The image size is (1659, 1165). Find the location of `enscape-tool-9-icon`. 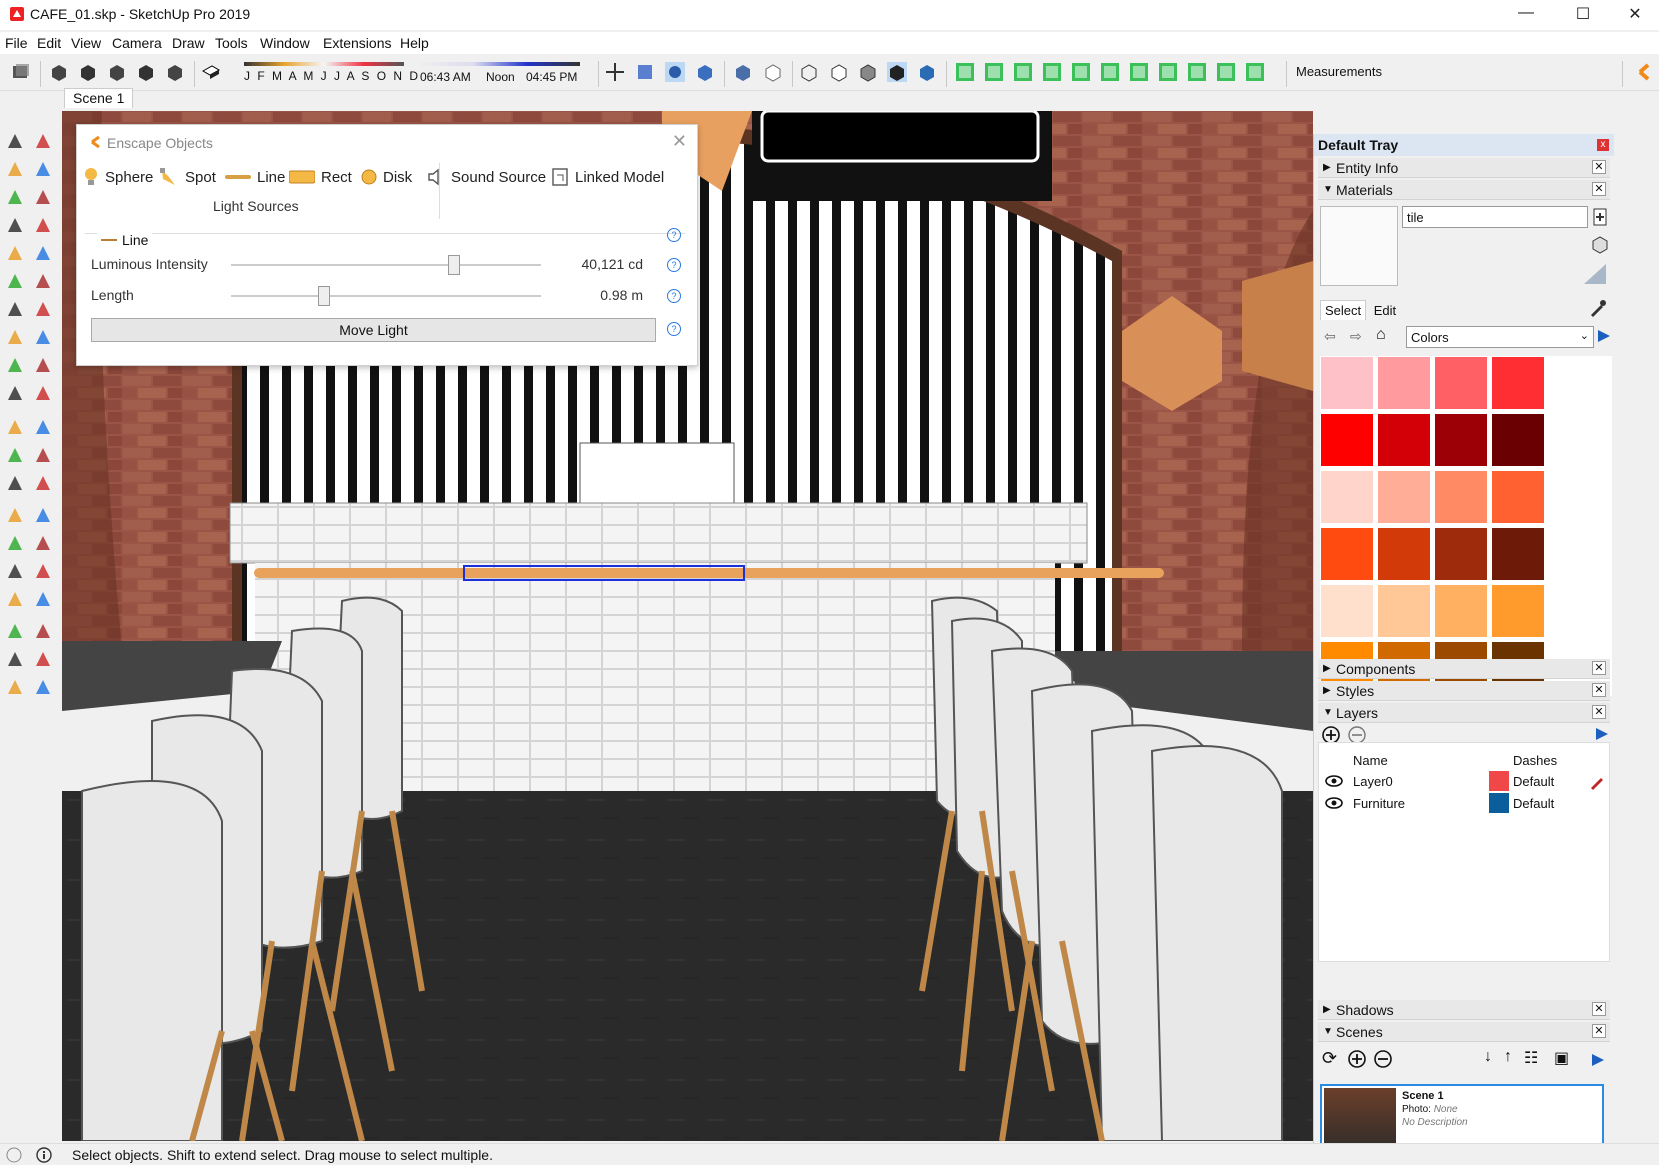

enscape-tool-9-icon is located at coordinates (1197, 72).